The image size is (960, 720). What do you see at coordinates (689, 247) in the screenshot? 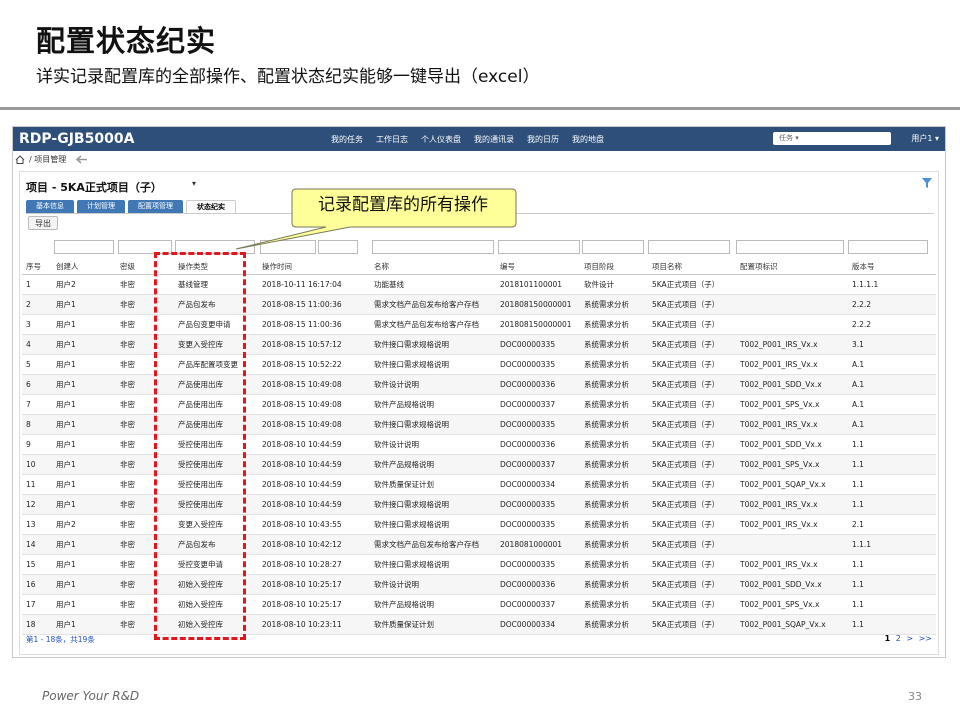
I see `filter-project-input` at bounding box center [689, 247].